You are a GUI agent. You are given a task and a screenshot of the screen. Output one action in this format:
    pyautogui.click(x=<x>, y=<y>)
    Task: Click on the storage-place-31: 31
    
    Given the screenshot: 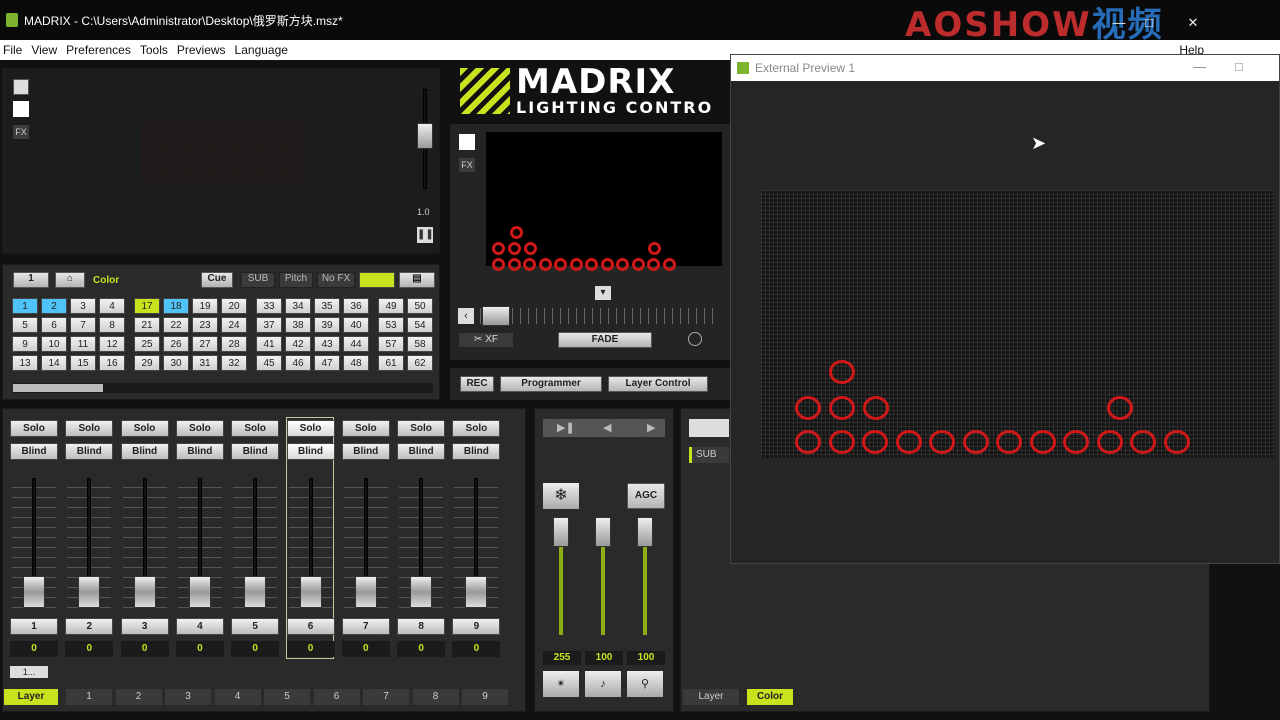 What is the action you would take?
    pyautogui.click(x=205, y=363)
    